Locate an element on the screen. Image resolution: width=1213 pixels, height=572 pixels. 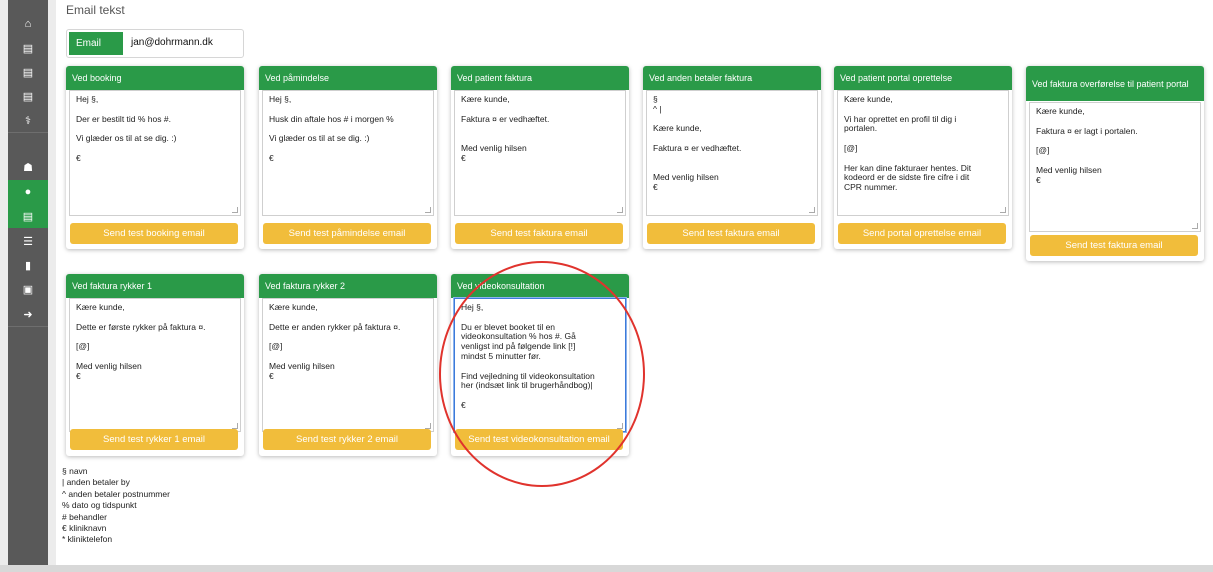
send-test-email-button: Send test rykker 2 email is located at coordinates (347, 439).